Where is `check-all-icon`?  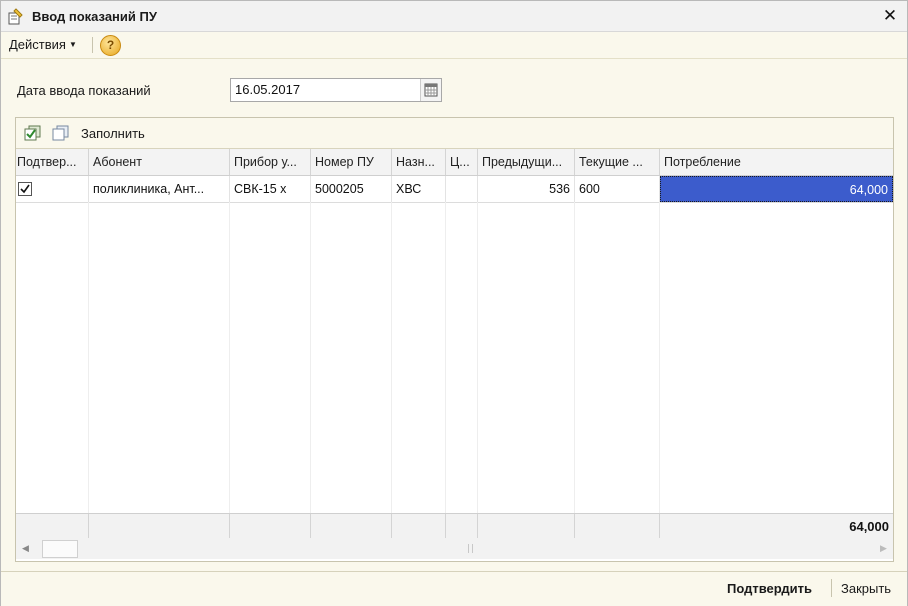 check-all-icon is located at coordinates (33, 133).